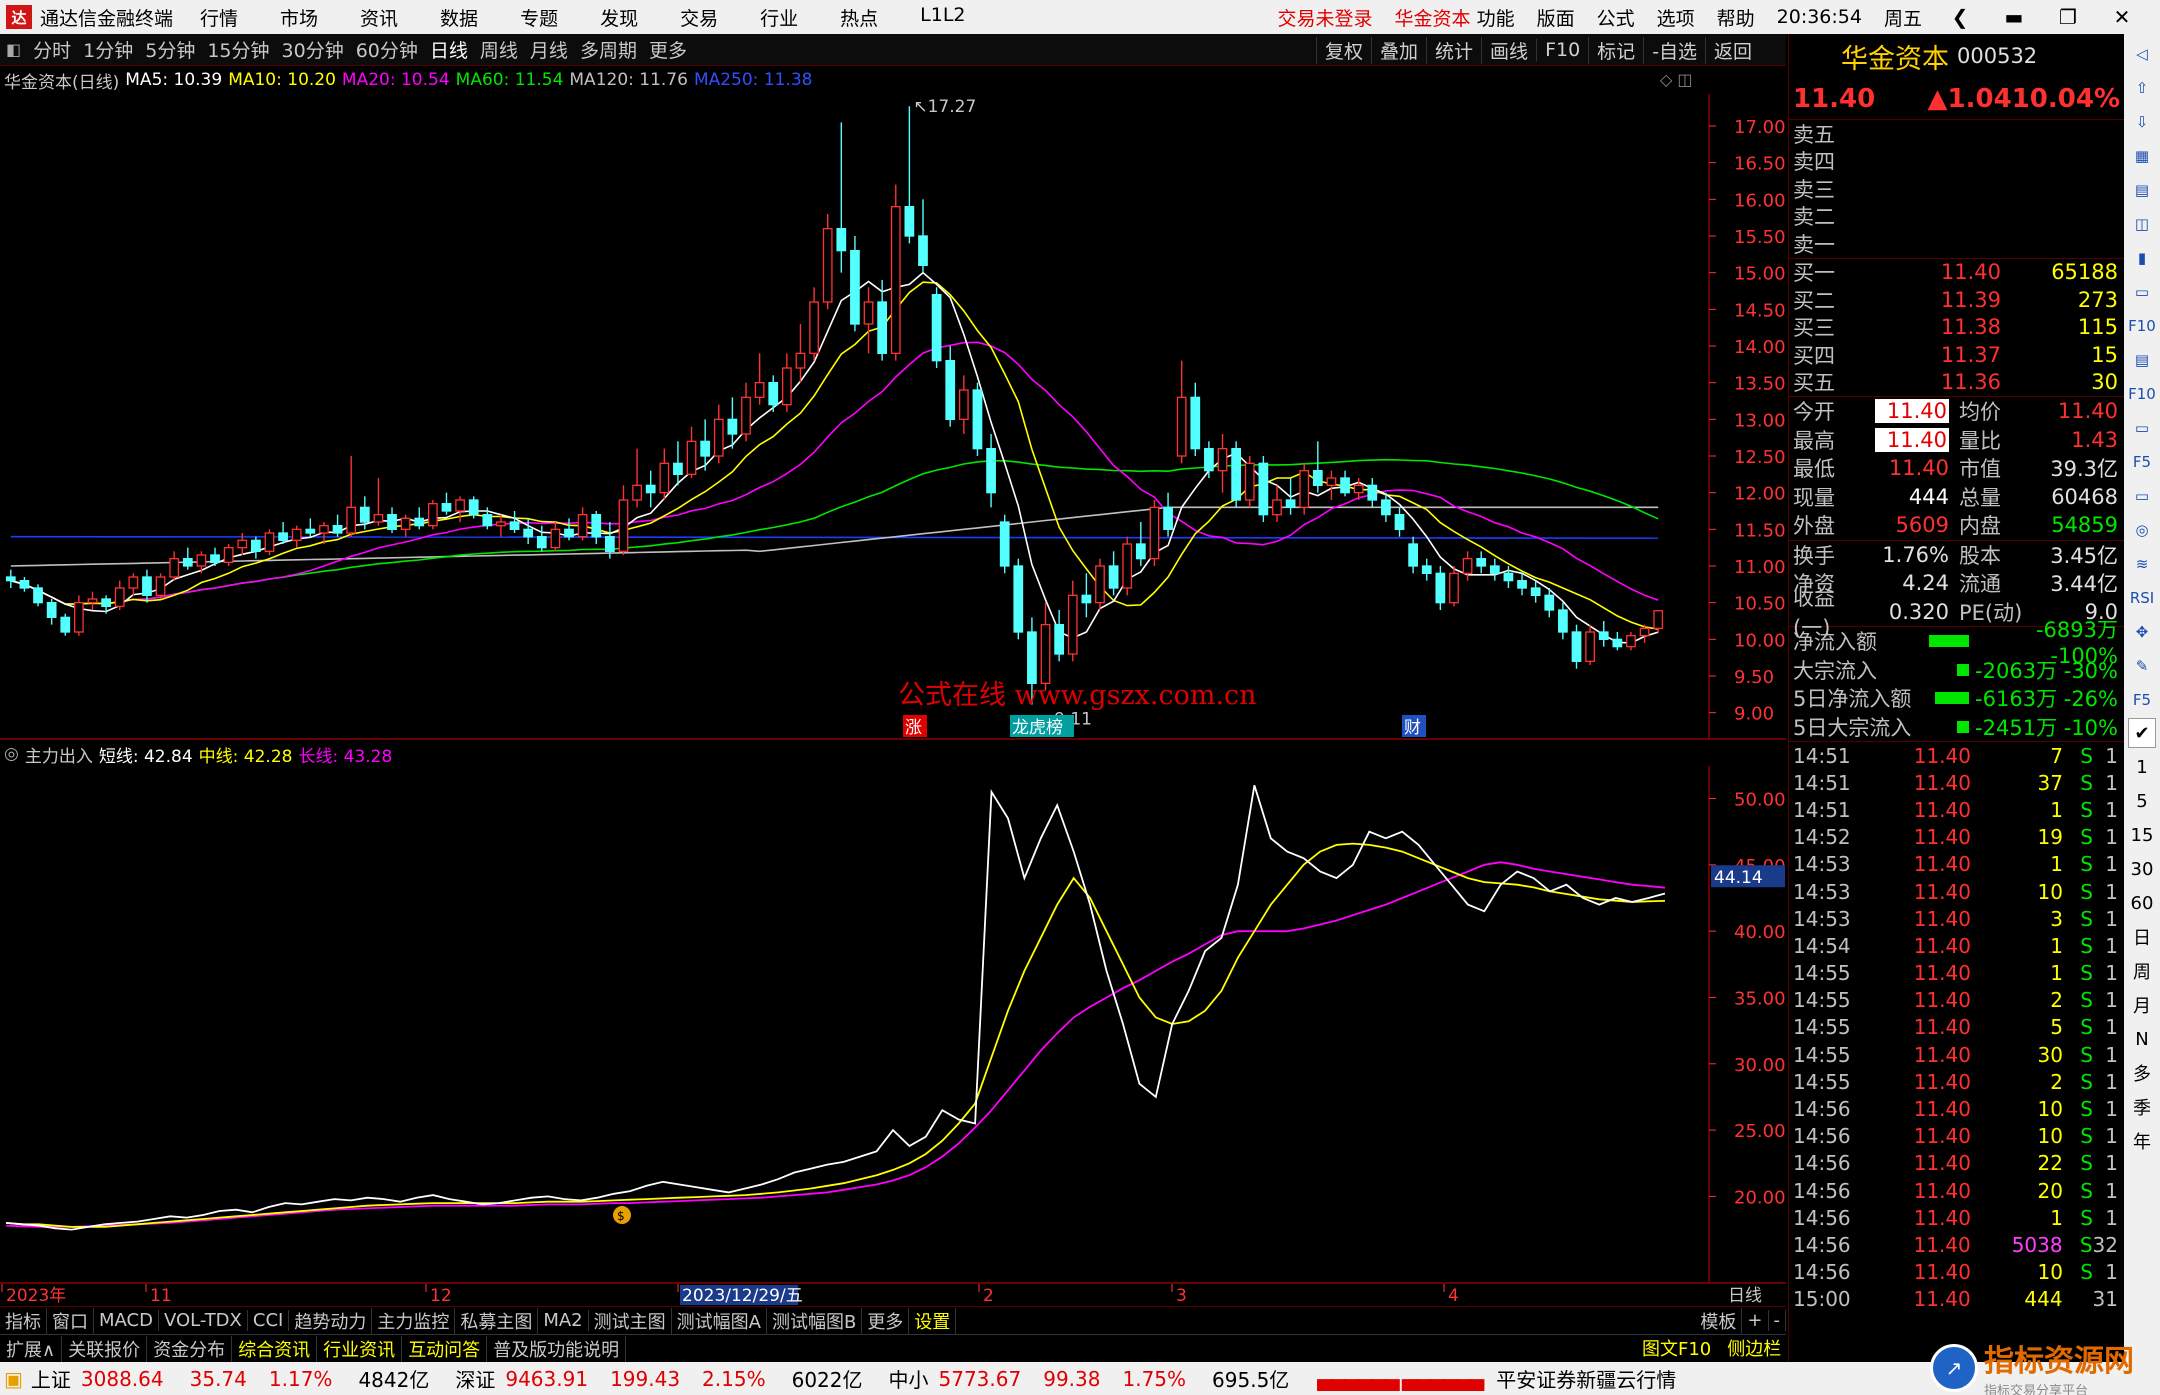 Image resolution: width=2160 pixels, height=1395 pixels. What do you see at coordinates (1956, 189) in the screenshot?
I see `sell-level: 卖三` at bounding box center [1956, 189].